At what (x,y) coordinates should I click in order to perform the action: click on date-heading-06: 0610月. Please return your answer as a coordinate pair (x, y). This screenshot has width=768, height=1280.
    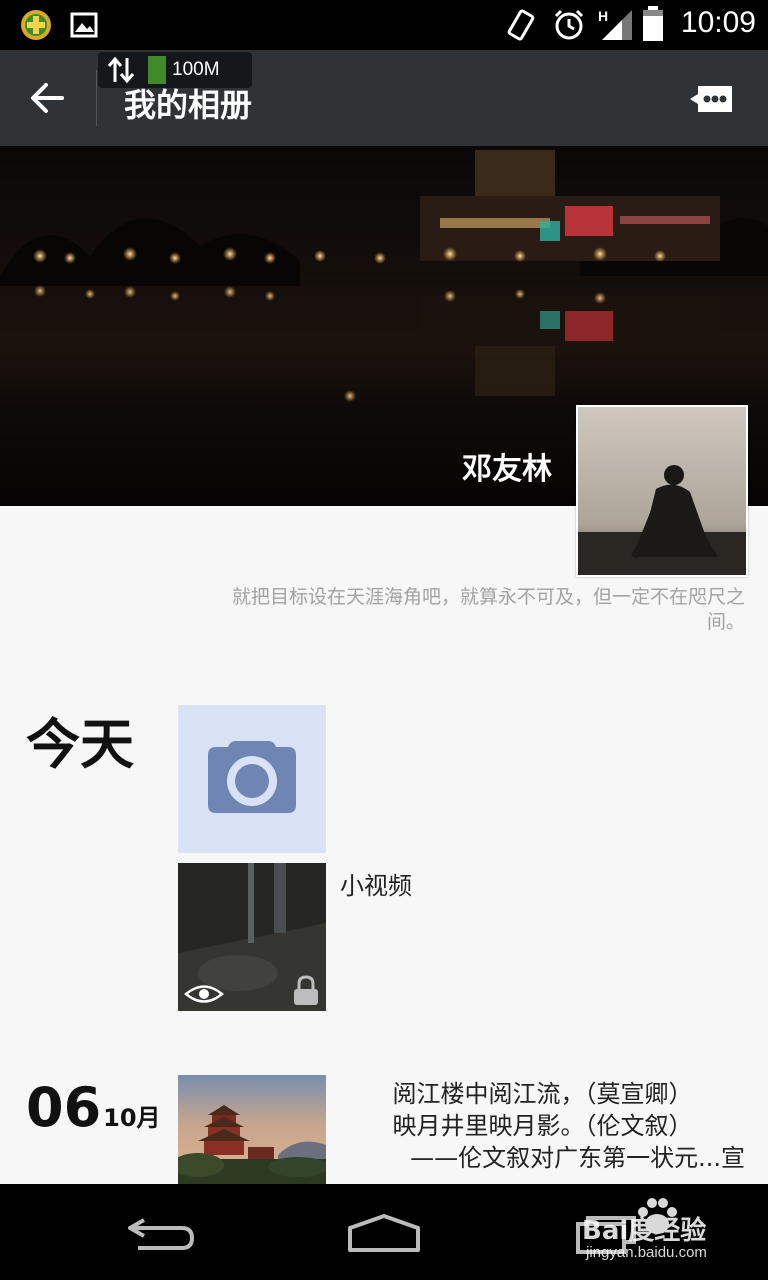
    Looking at the image, I should click on (93, 1107).